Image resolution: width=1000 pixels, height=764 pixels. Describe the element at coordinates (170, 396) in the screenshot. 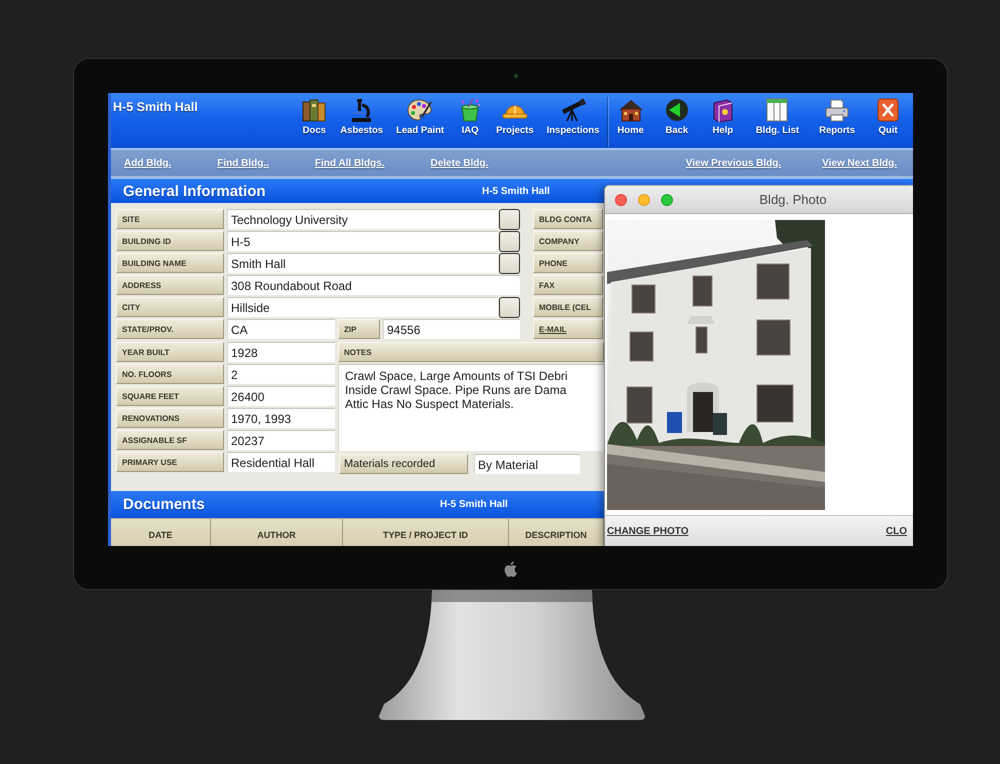

I see `field-label: SQUARE FEET` at that location.